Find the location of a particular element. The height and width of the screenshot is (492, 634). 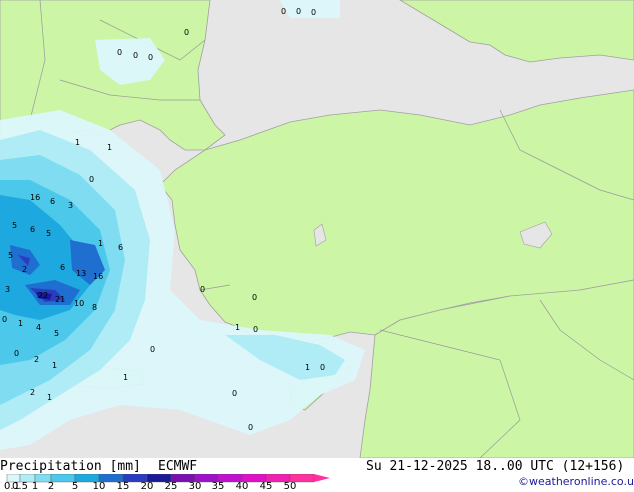

legend-tick-label: 50 is located at coordinates (290, 486).